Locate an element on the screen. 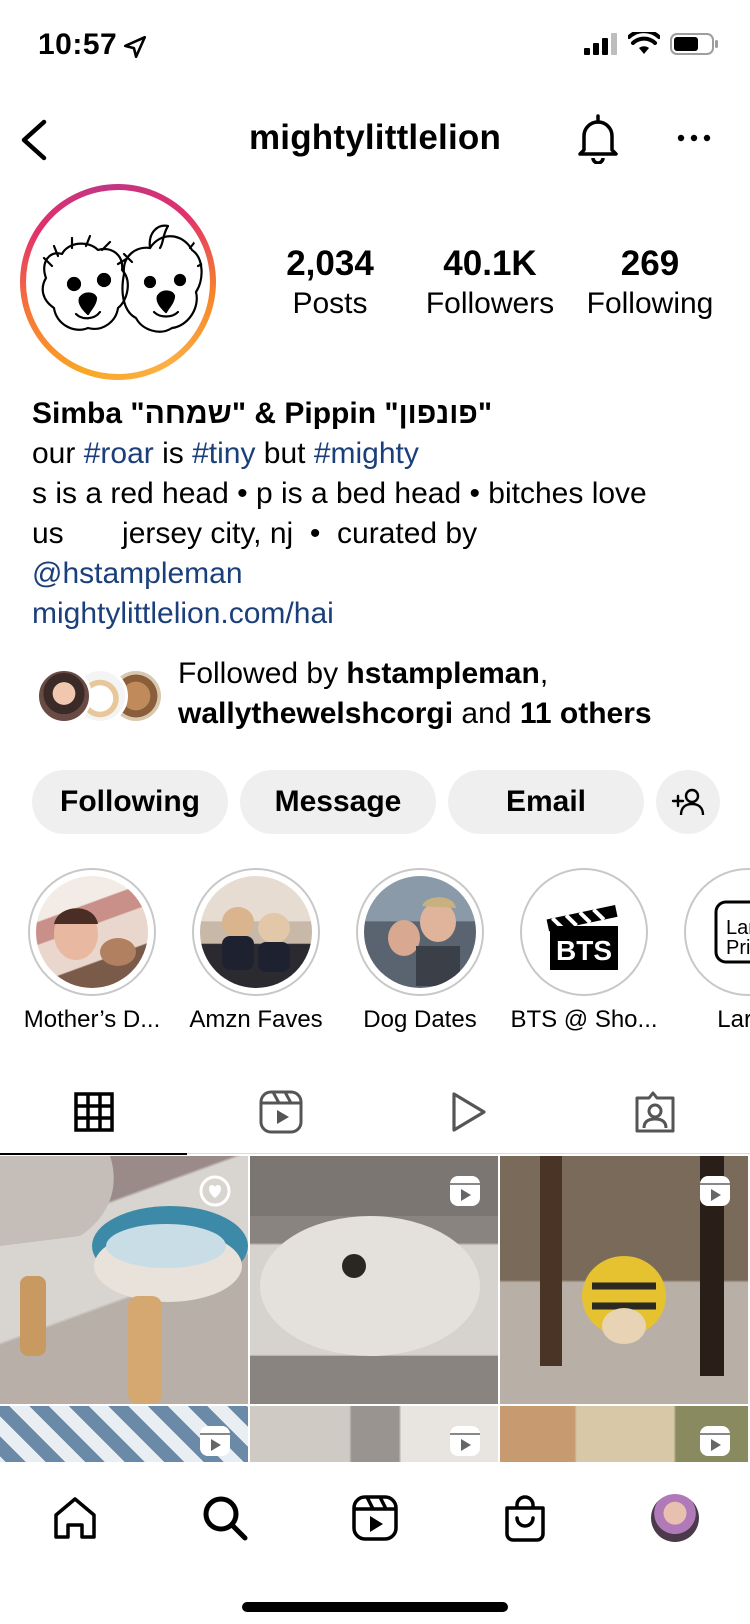 This screenshot has height=1624, width=750. highlight-label: Dog Dates is located at coordinates (420, 1019).